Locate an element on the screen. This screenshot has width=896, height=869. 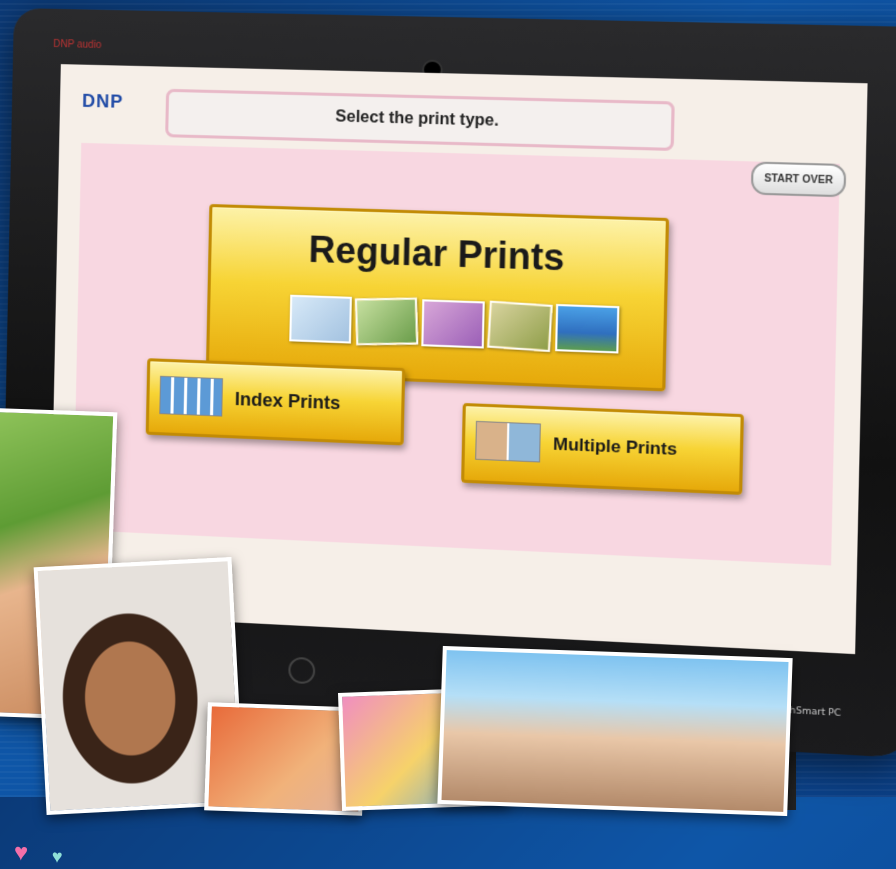
printed-photo-kids-cheering is located at coordinates (615, 731).